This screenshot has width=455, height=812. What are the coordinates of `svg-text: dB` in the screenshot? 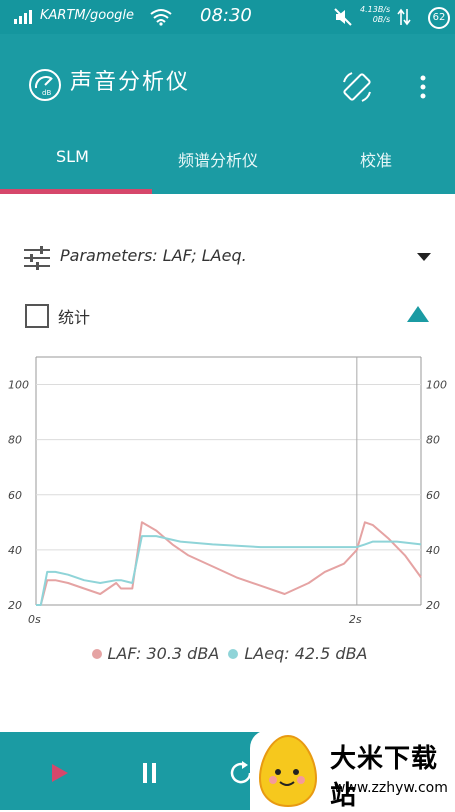 It's located at (46, 93).